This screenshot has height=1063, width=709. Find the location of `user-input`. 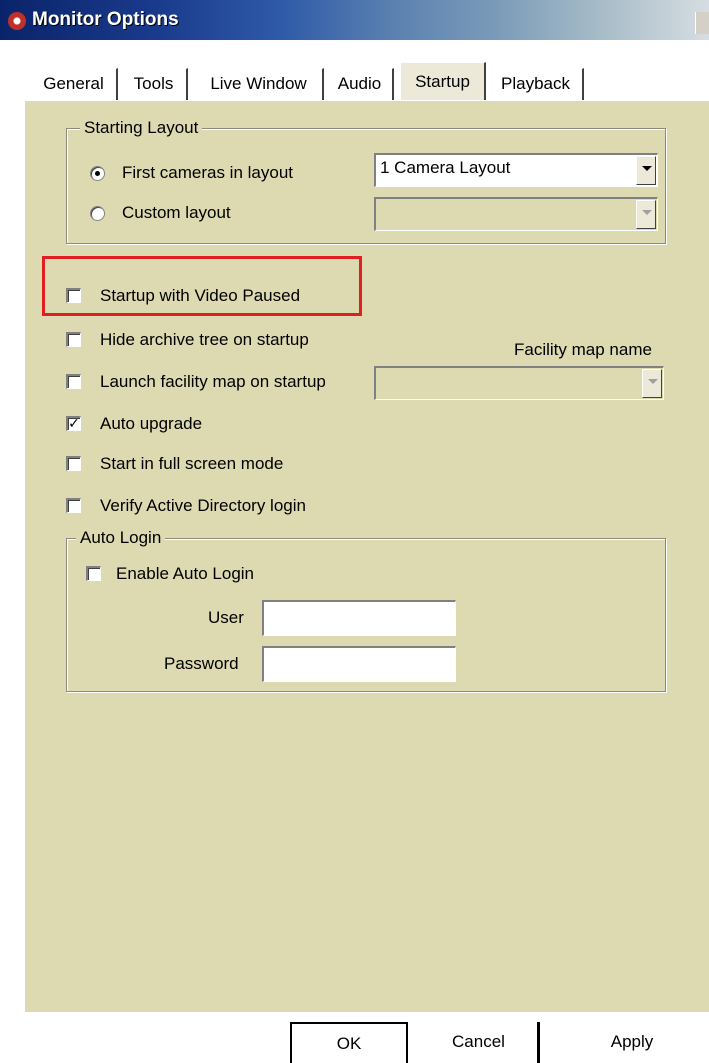

user-input is located at coordinates (359, 618).